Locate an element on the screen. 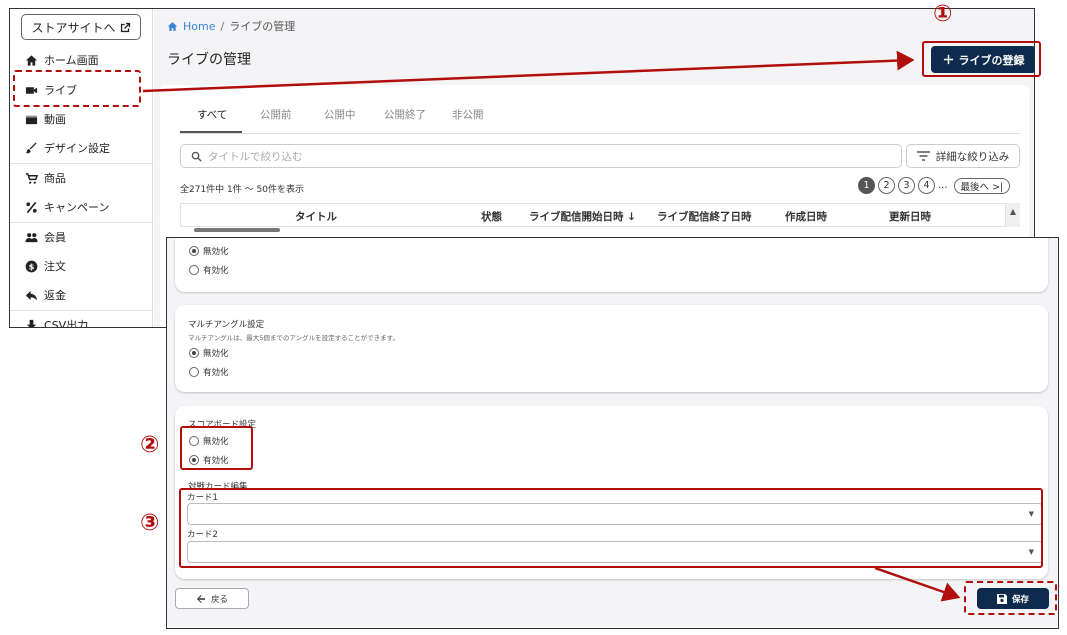  sidebar-item-label: デザイン設定 is located at coordinates (77, 148).